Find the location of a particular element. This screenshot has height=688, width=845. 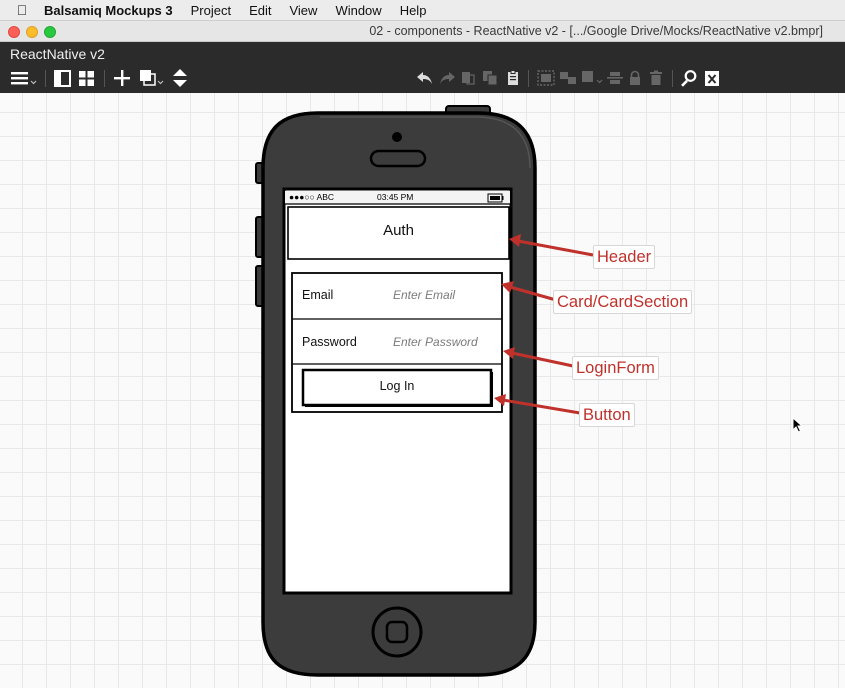

ungroup-icon is located at coordinates (568, 78).